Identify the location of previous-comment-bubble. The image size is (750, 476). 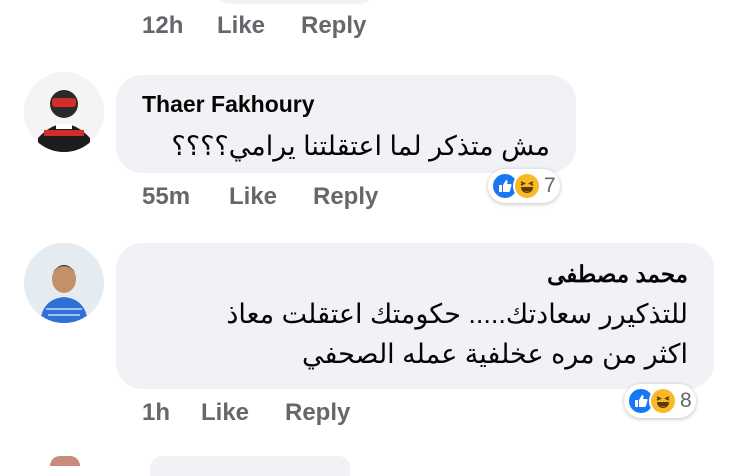
(295, 2).